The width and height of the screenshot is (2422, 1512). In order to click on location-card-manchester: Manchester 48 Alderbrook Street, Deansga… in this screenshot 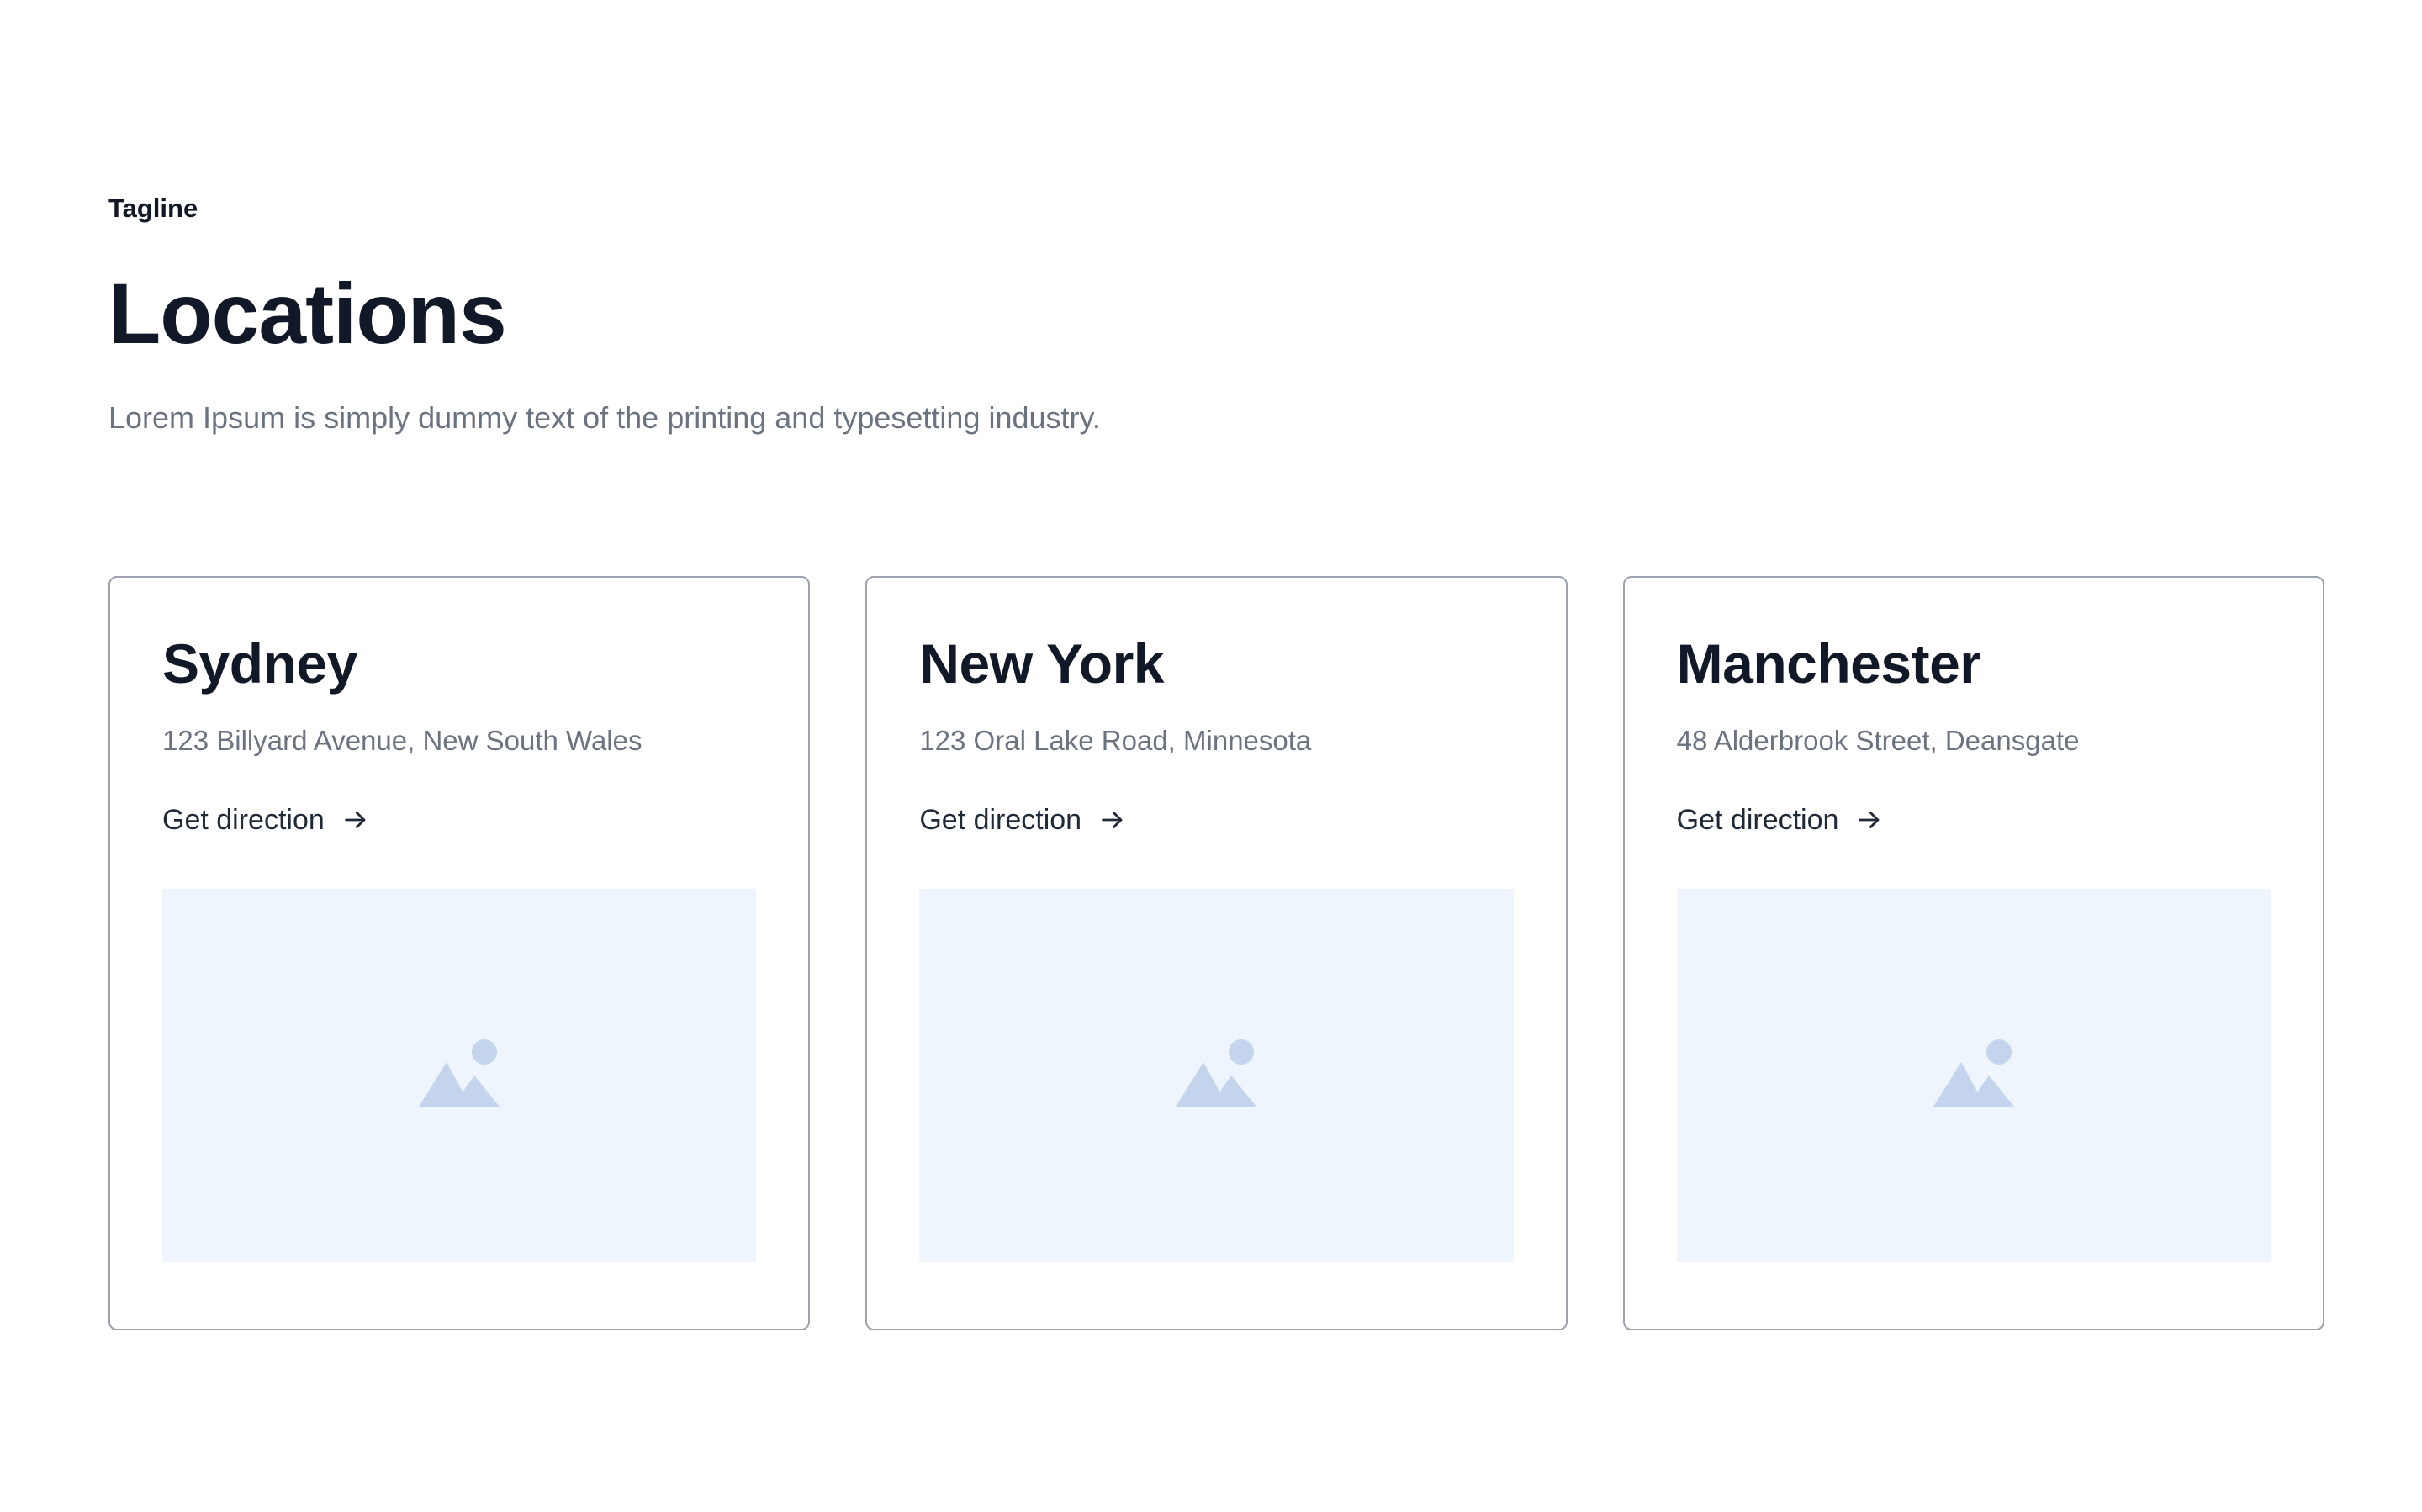, I will do `click(1973, 953)`.